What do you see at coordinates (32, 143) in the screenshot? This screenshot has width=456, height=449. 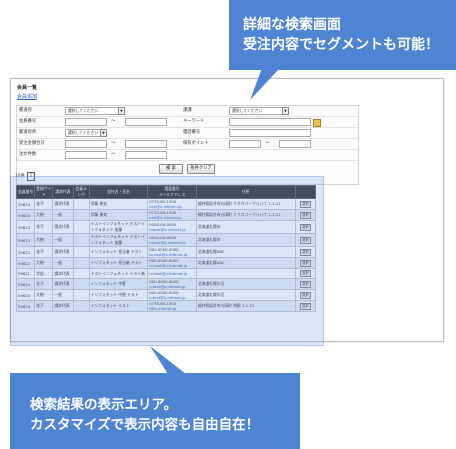 I see `search-label: 受注金額合計` at bounding box center [32, 143].